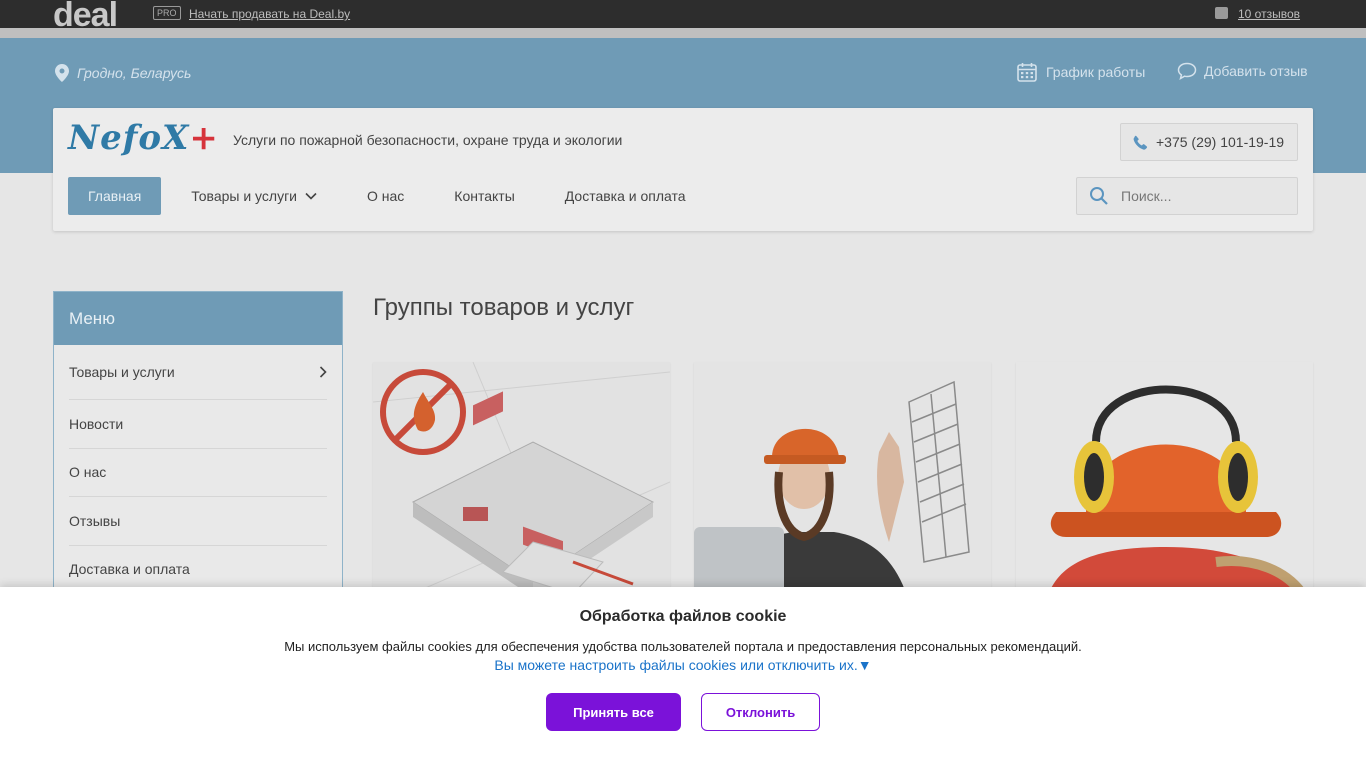 The height and width of the screenshot is (768, 1366). What do you see at coordinates (683, 616) in the screenshot?
I see `cookie-title: Обработка файлов cookie` at bounding box center [683, 616].